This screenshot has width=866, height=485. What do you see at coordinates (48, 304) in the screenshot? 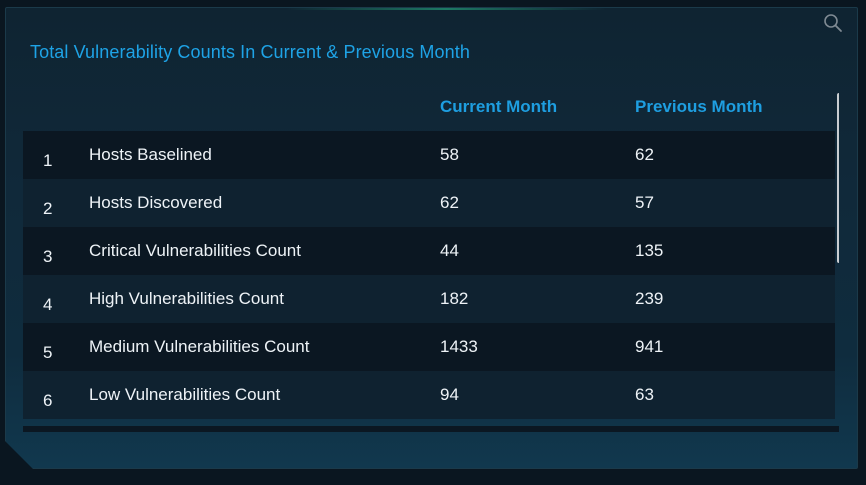
I see `row-number: 4` at bounding box center [48, 304].